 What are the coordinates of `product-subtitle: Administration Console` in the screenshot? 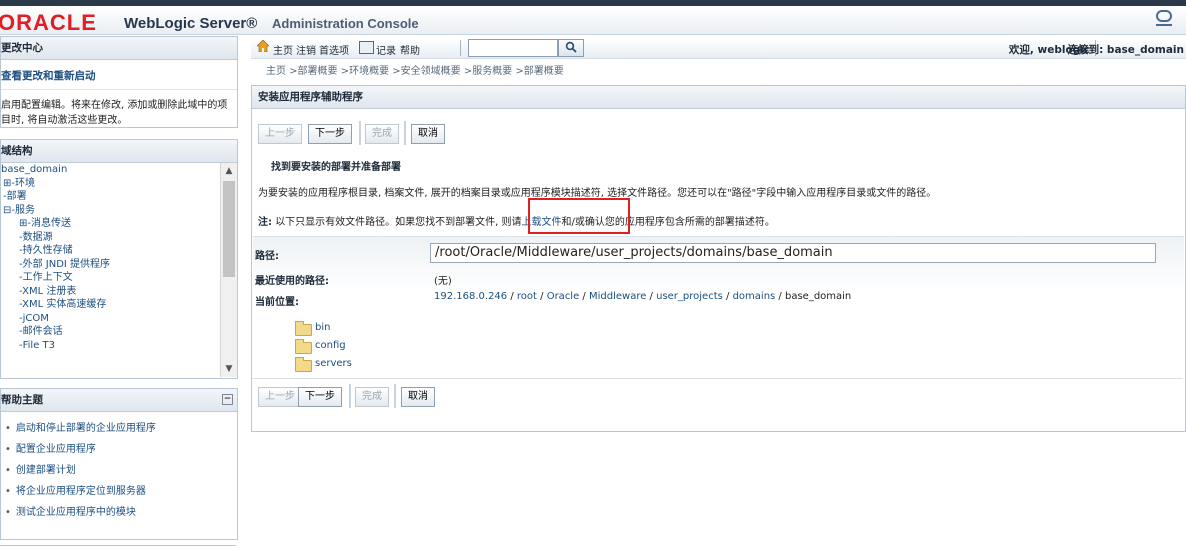 It's located at (345, 23).